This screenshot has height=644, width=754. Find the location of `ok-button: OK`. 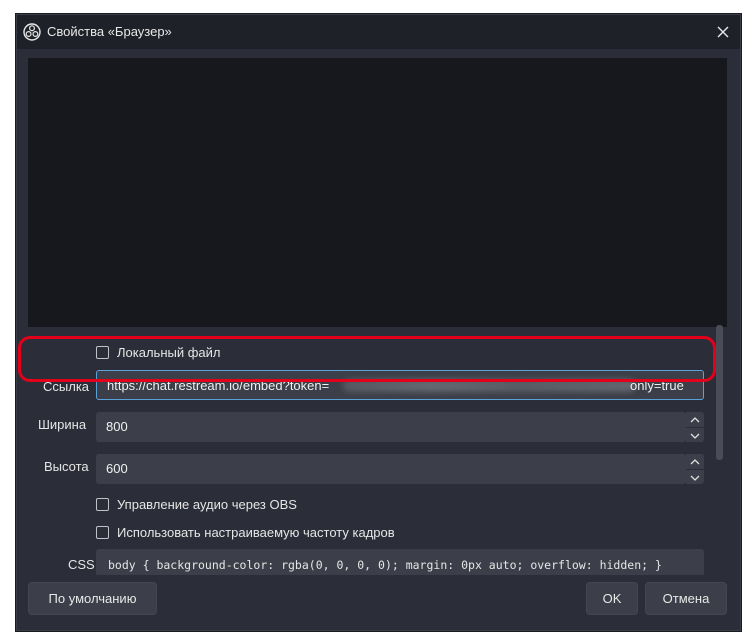

ok-button: OK is located at coordinates (612, 598).